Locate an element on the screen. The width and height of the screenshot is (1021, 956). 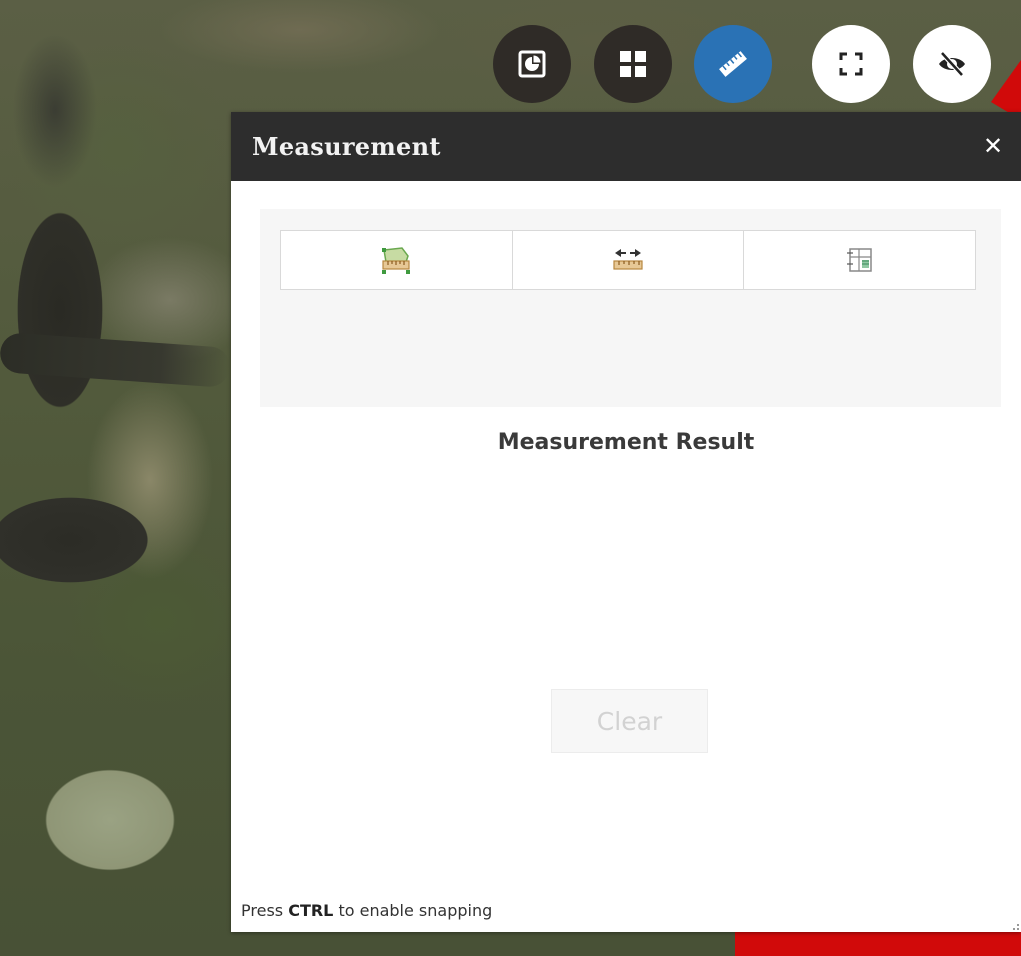
pie-chart-icon is located at coordinates (532, 64).